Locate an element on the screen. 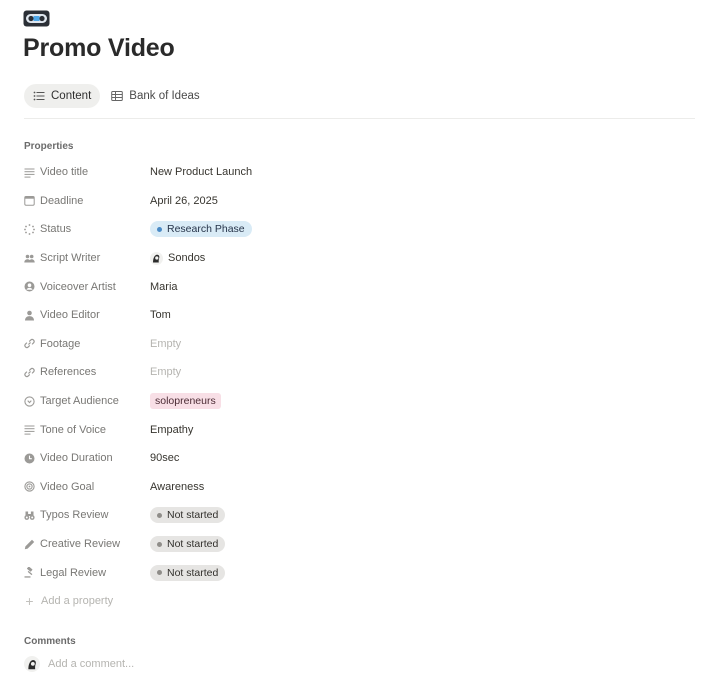  property-value: Research Phase is located at coordinates (201, 229).